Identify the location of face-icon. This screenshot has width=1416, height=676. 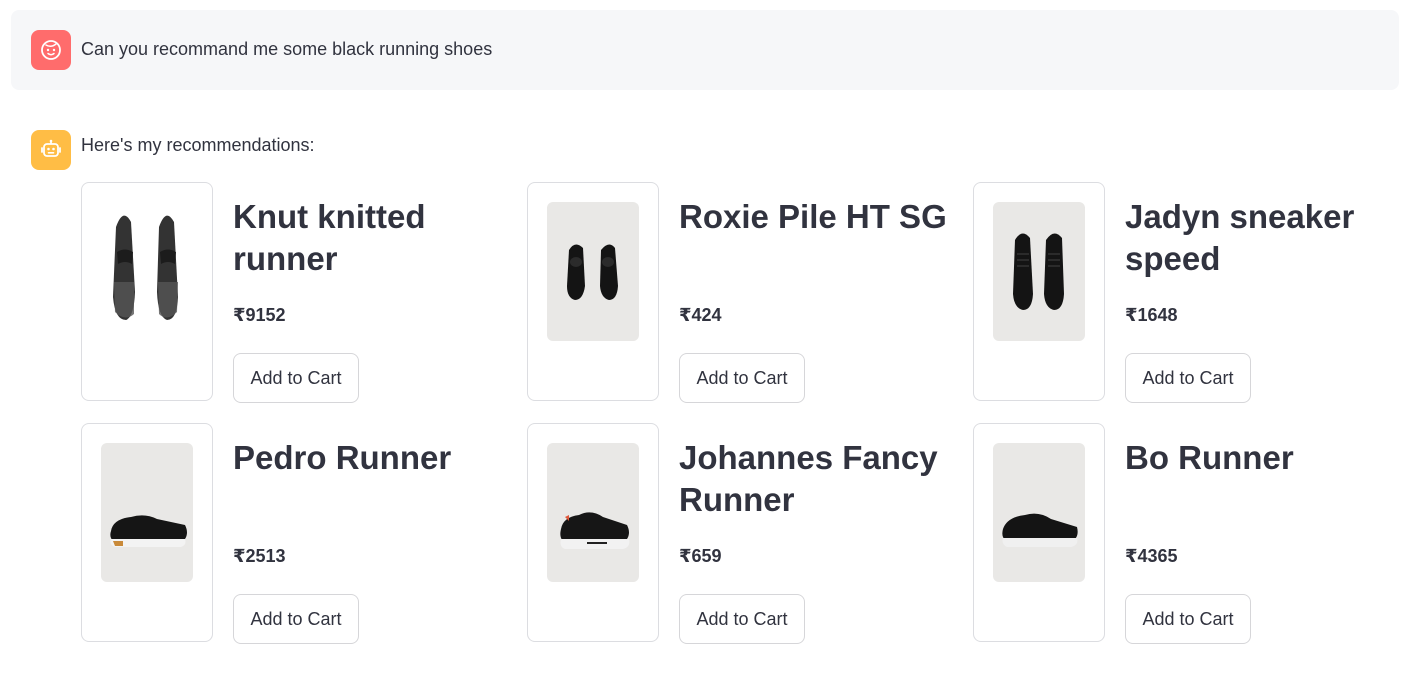
(51, 50).